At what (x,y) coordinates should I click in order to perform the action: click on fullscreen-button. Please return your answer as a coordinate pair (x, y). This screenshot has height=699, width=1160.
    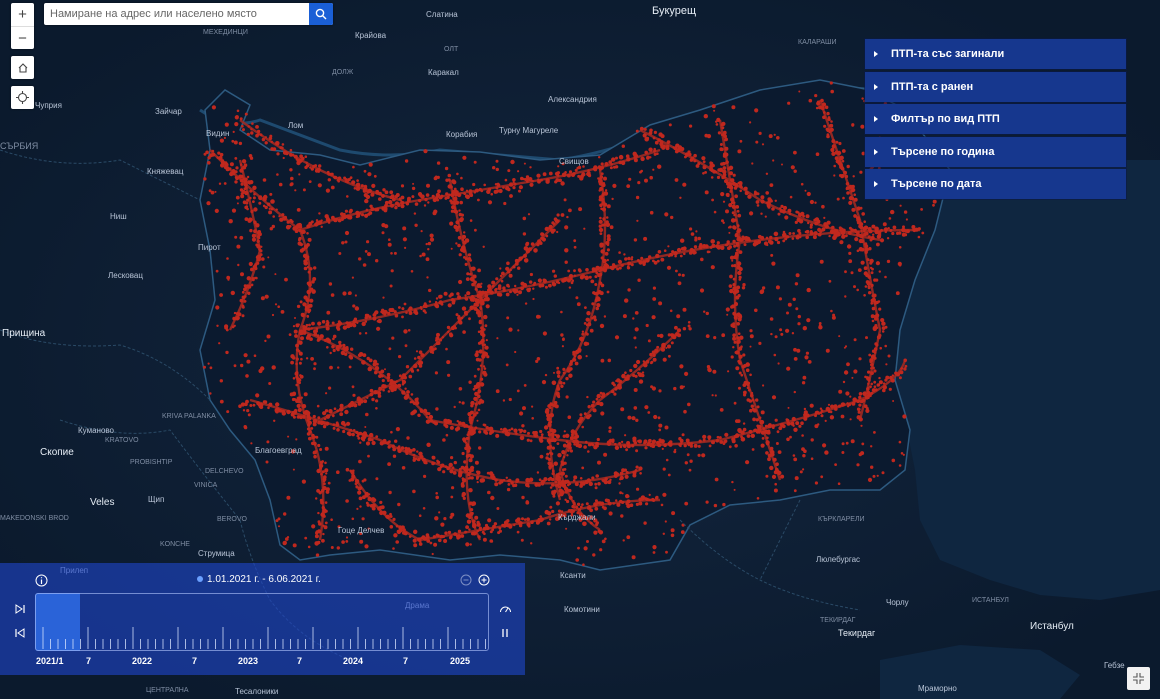
    Looking at the image, I should click on (1138, 678).